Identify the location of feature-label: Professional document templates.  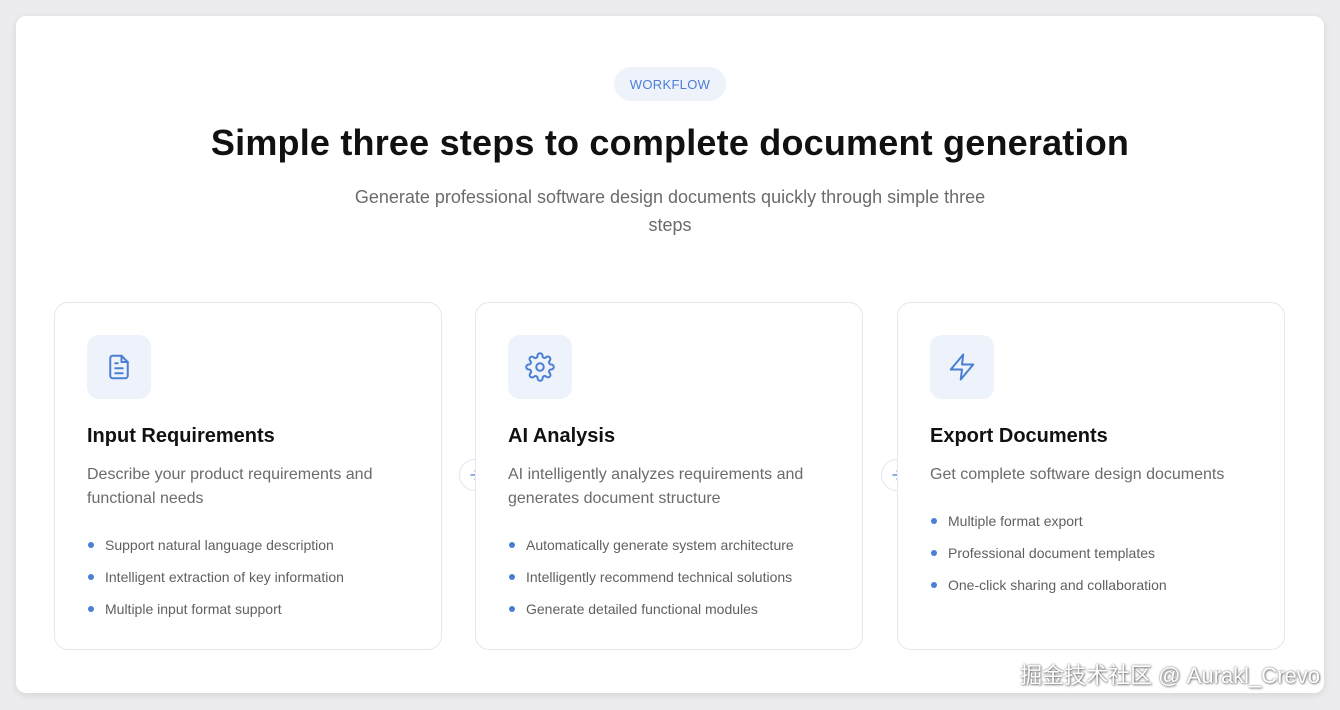
(1051, 553).